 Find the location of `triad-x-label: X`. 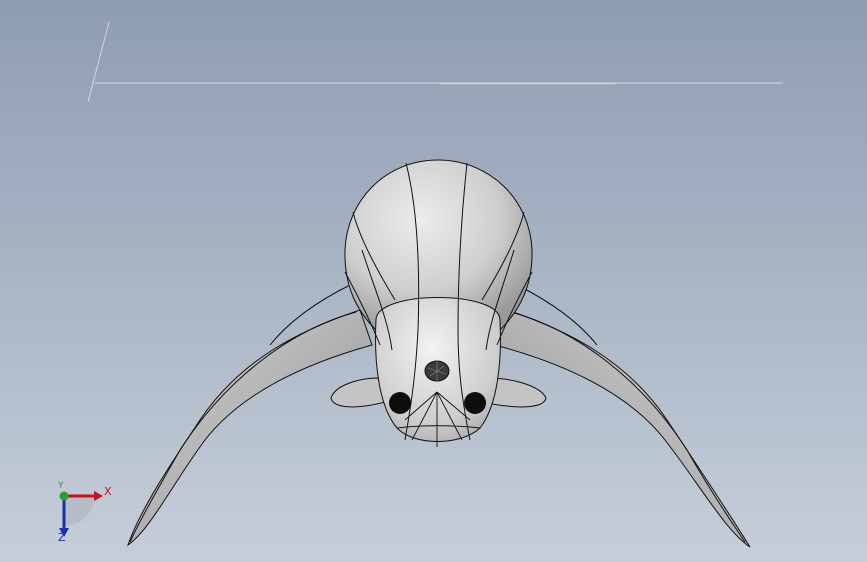

triad-x-label: X is located at coordinates (108, 491).